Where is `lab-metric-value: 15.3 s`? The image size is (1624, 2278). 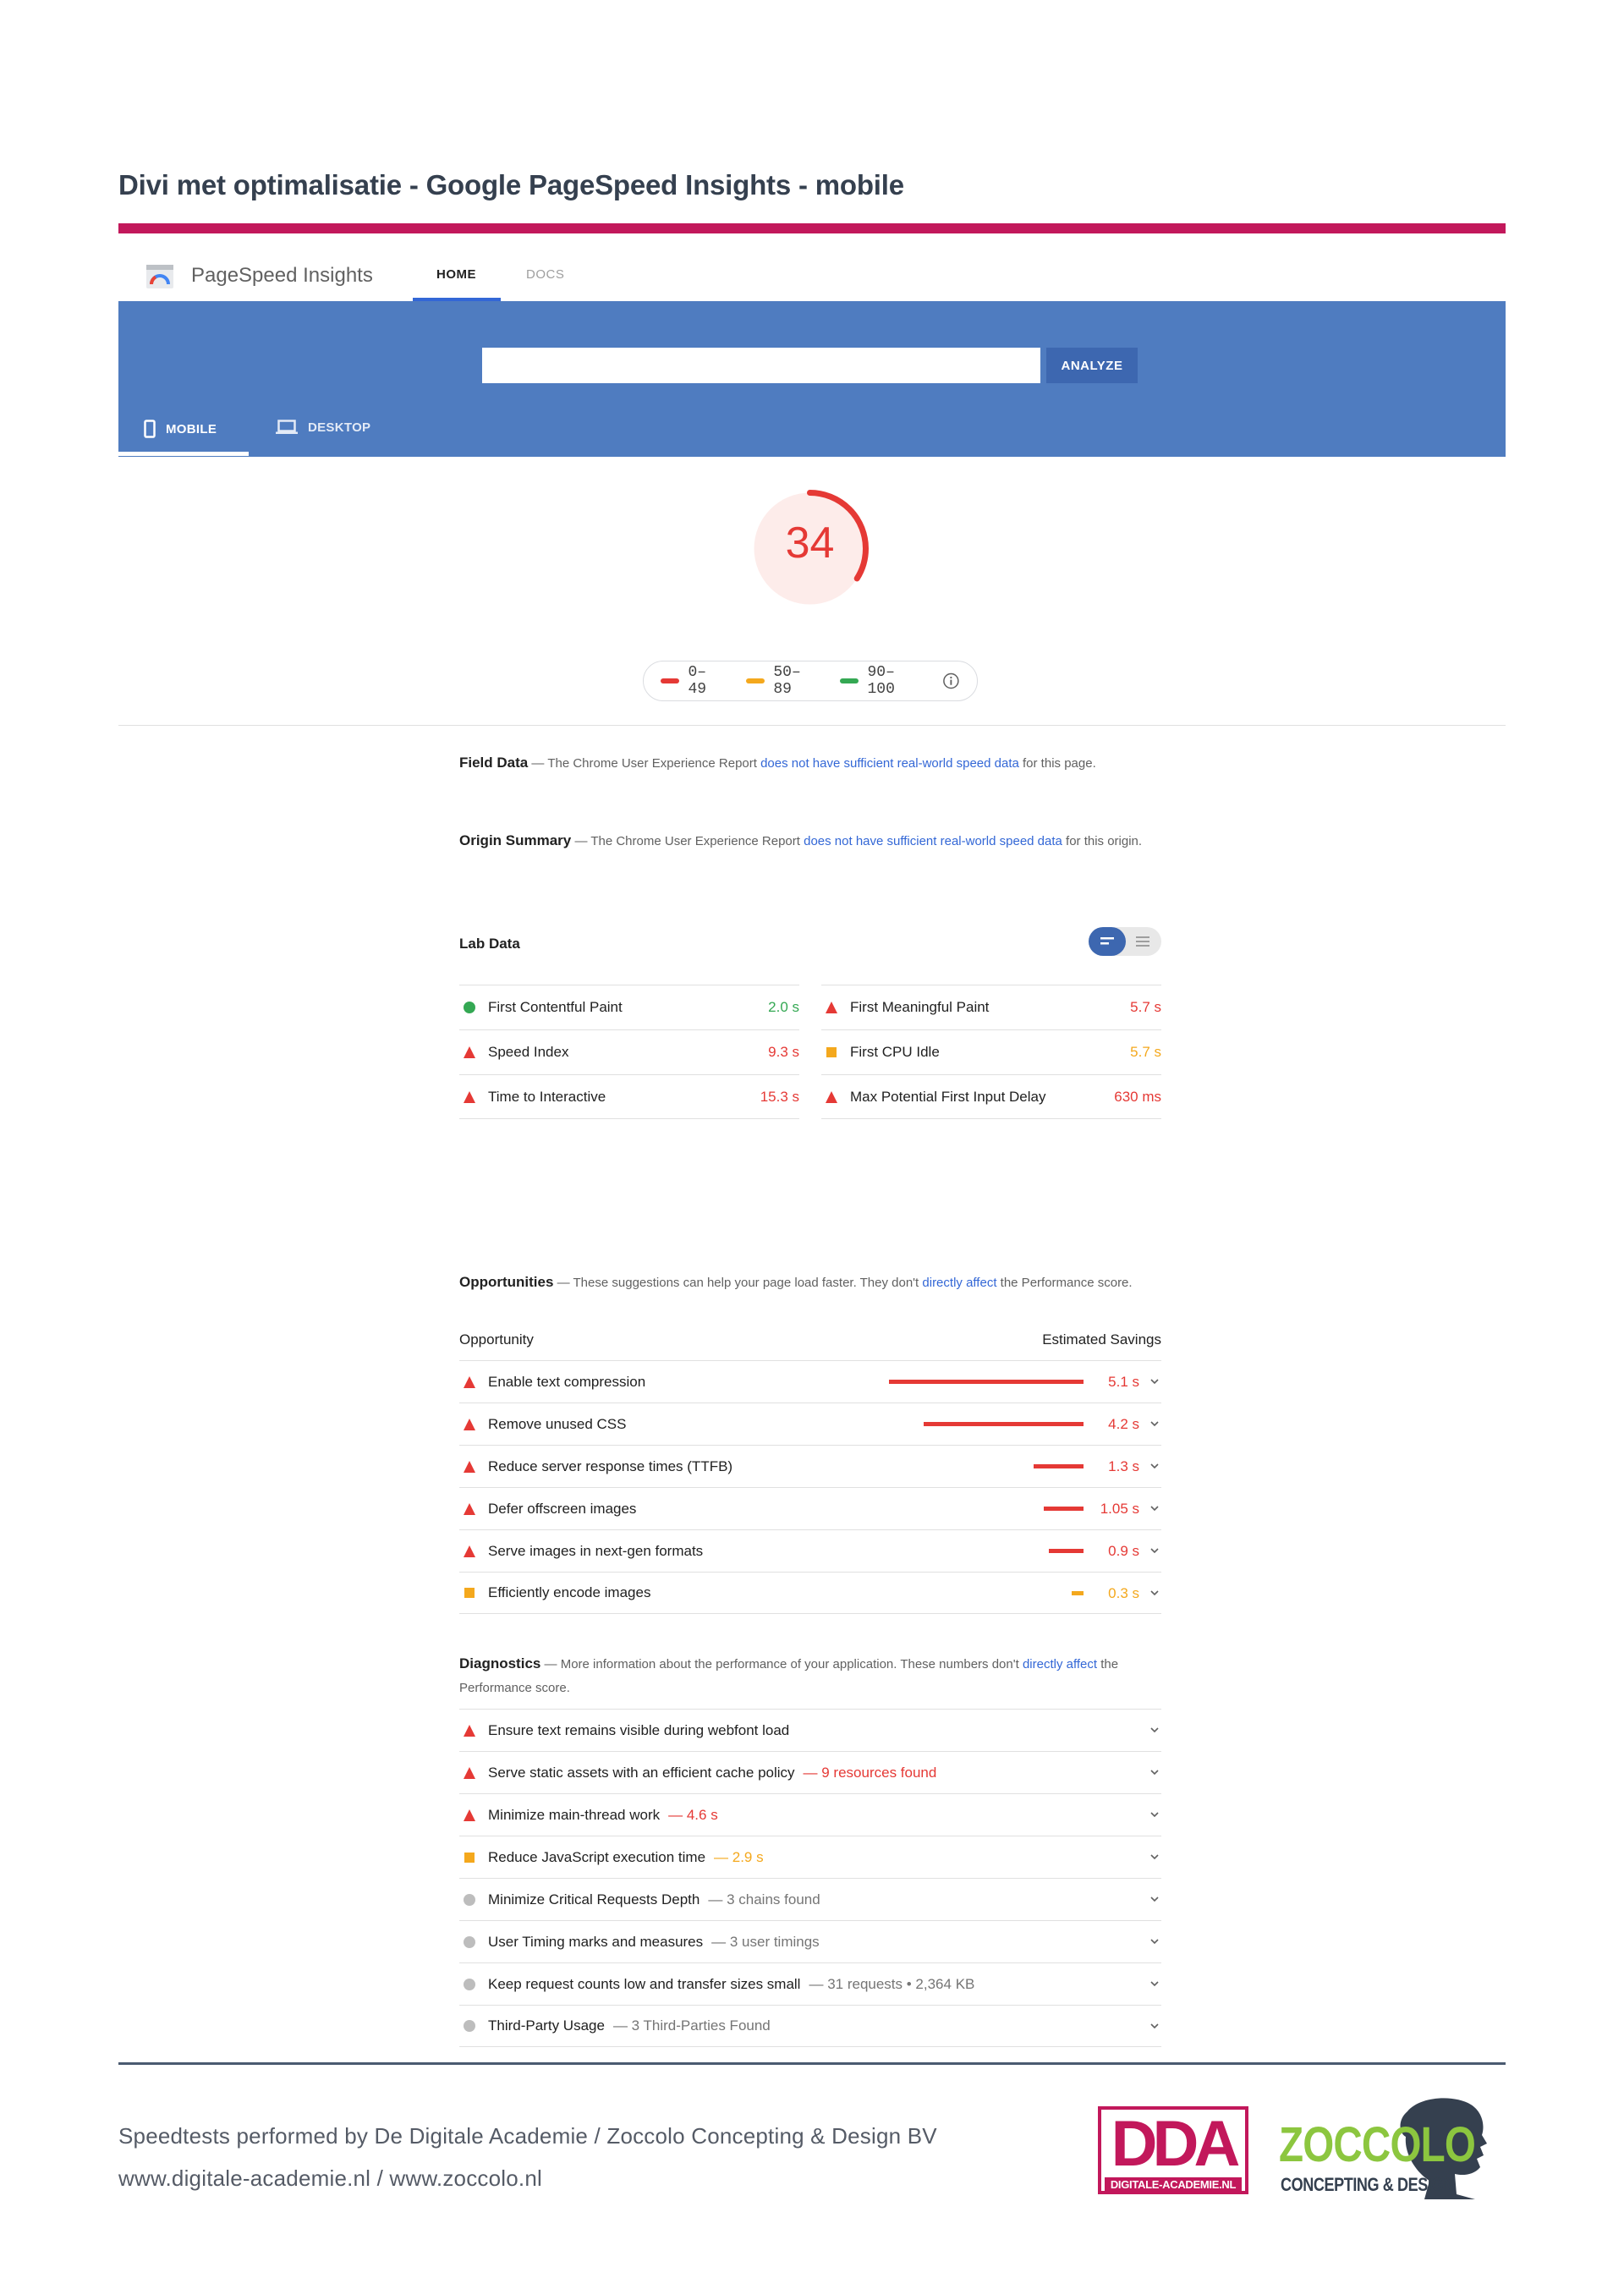 lab-metric-value: 15.3 s is located at coordinates (779, 1097).